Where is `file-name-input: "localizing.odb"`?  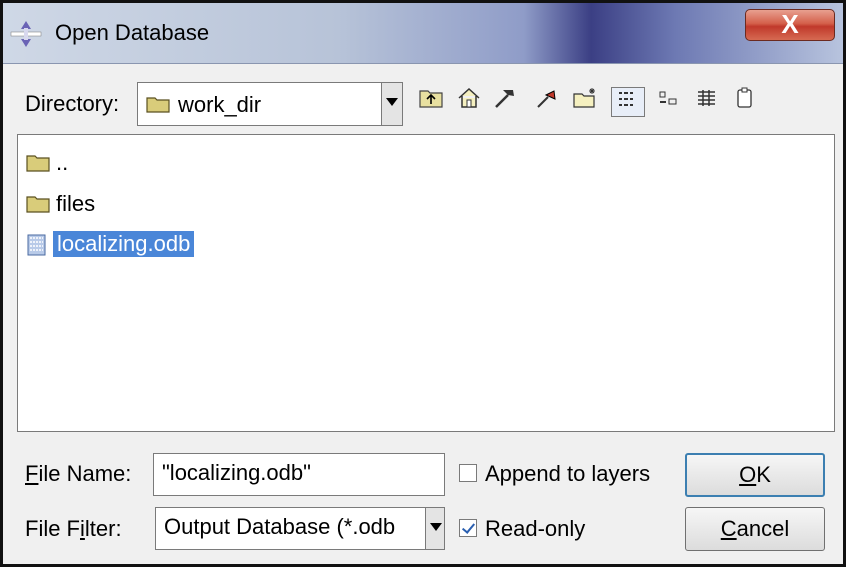
file-name-input: "localizing.odb" is located at coordinates (299, 474).